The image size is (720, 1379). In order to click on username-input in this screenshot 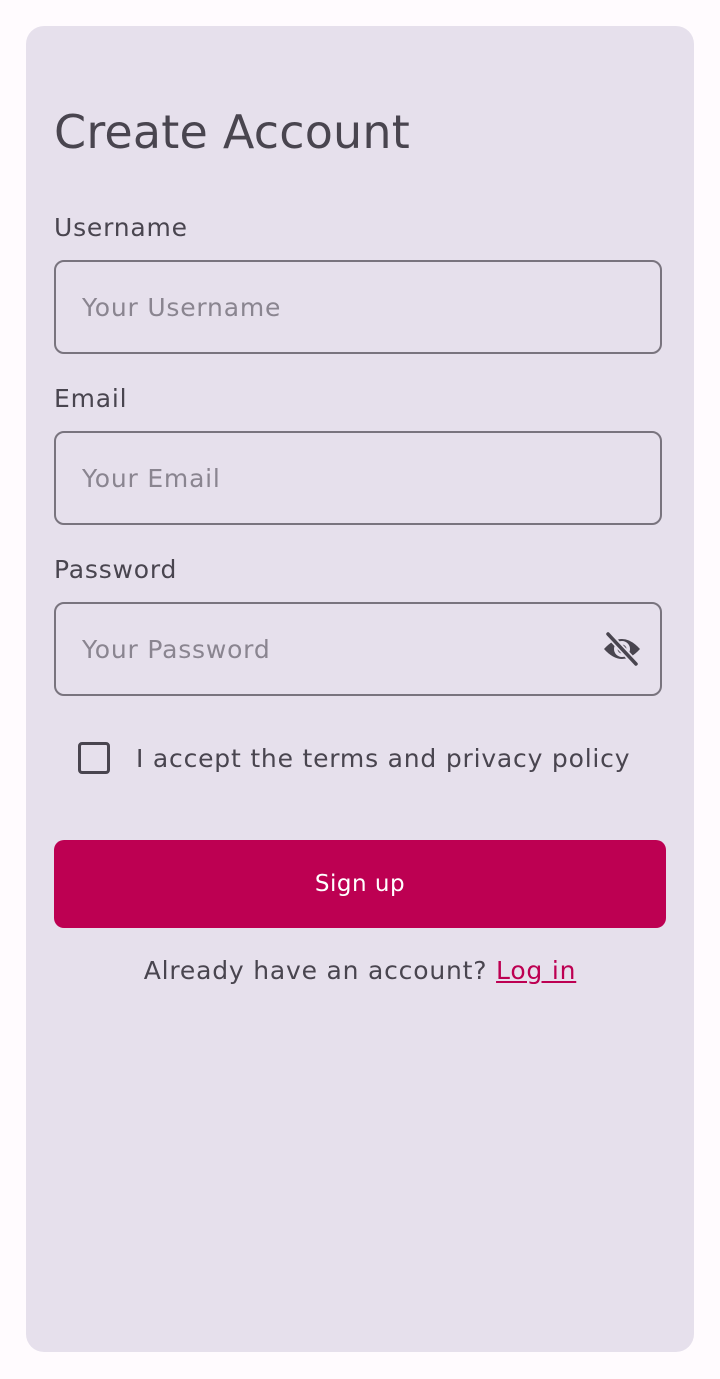, I will do `click(322, 307)`.